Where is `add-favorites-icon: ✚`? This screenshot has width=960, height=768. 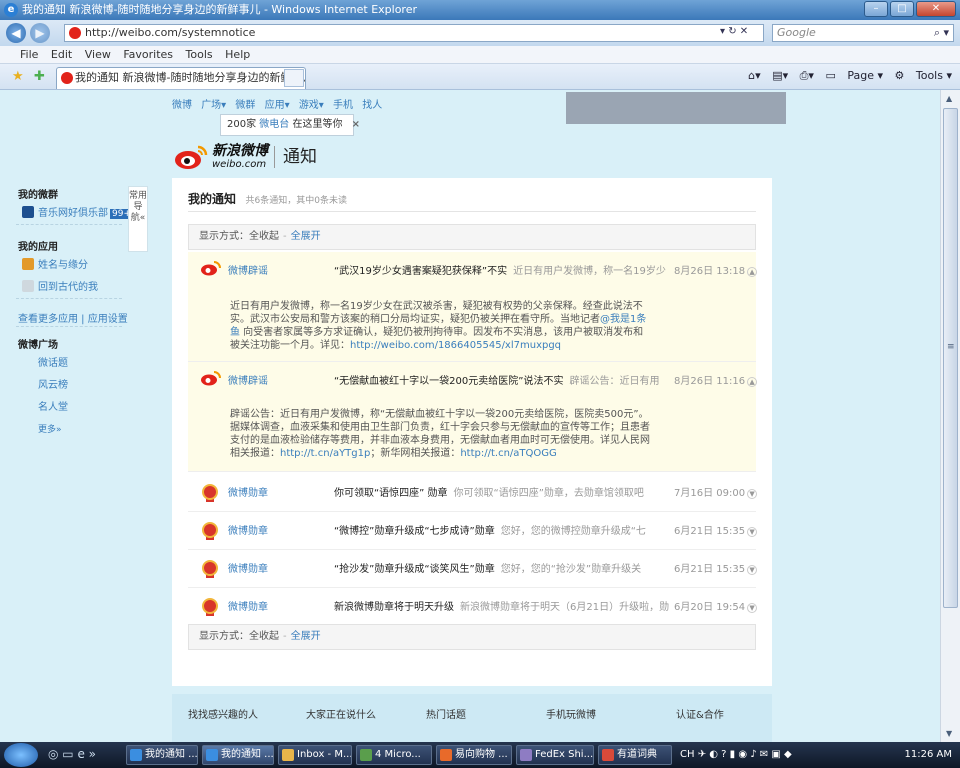
add-favorites-icon: ✚ is located at coordinates (39, 76).